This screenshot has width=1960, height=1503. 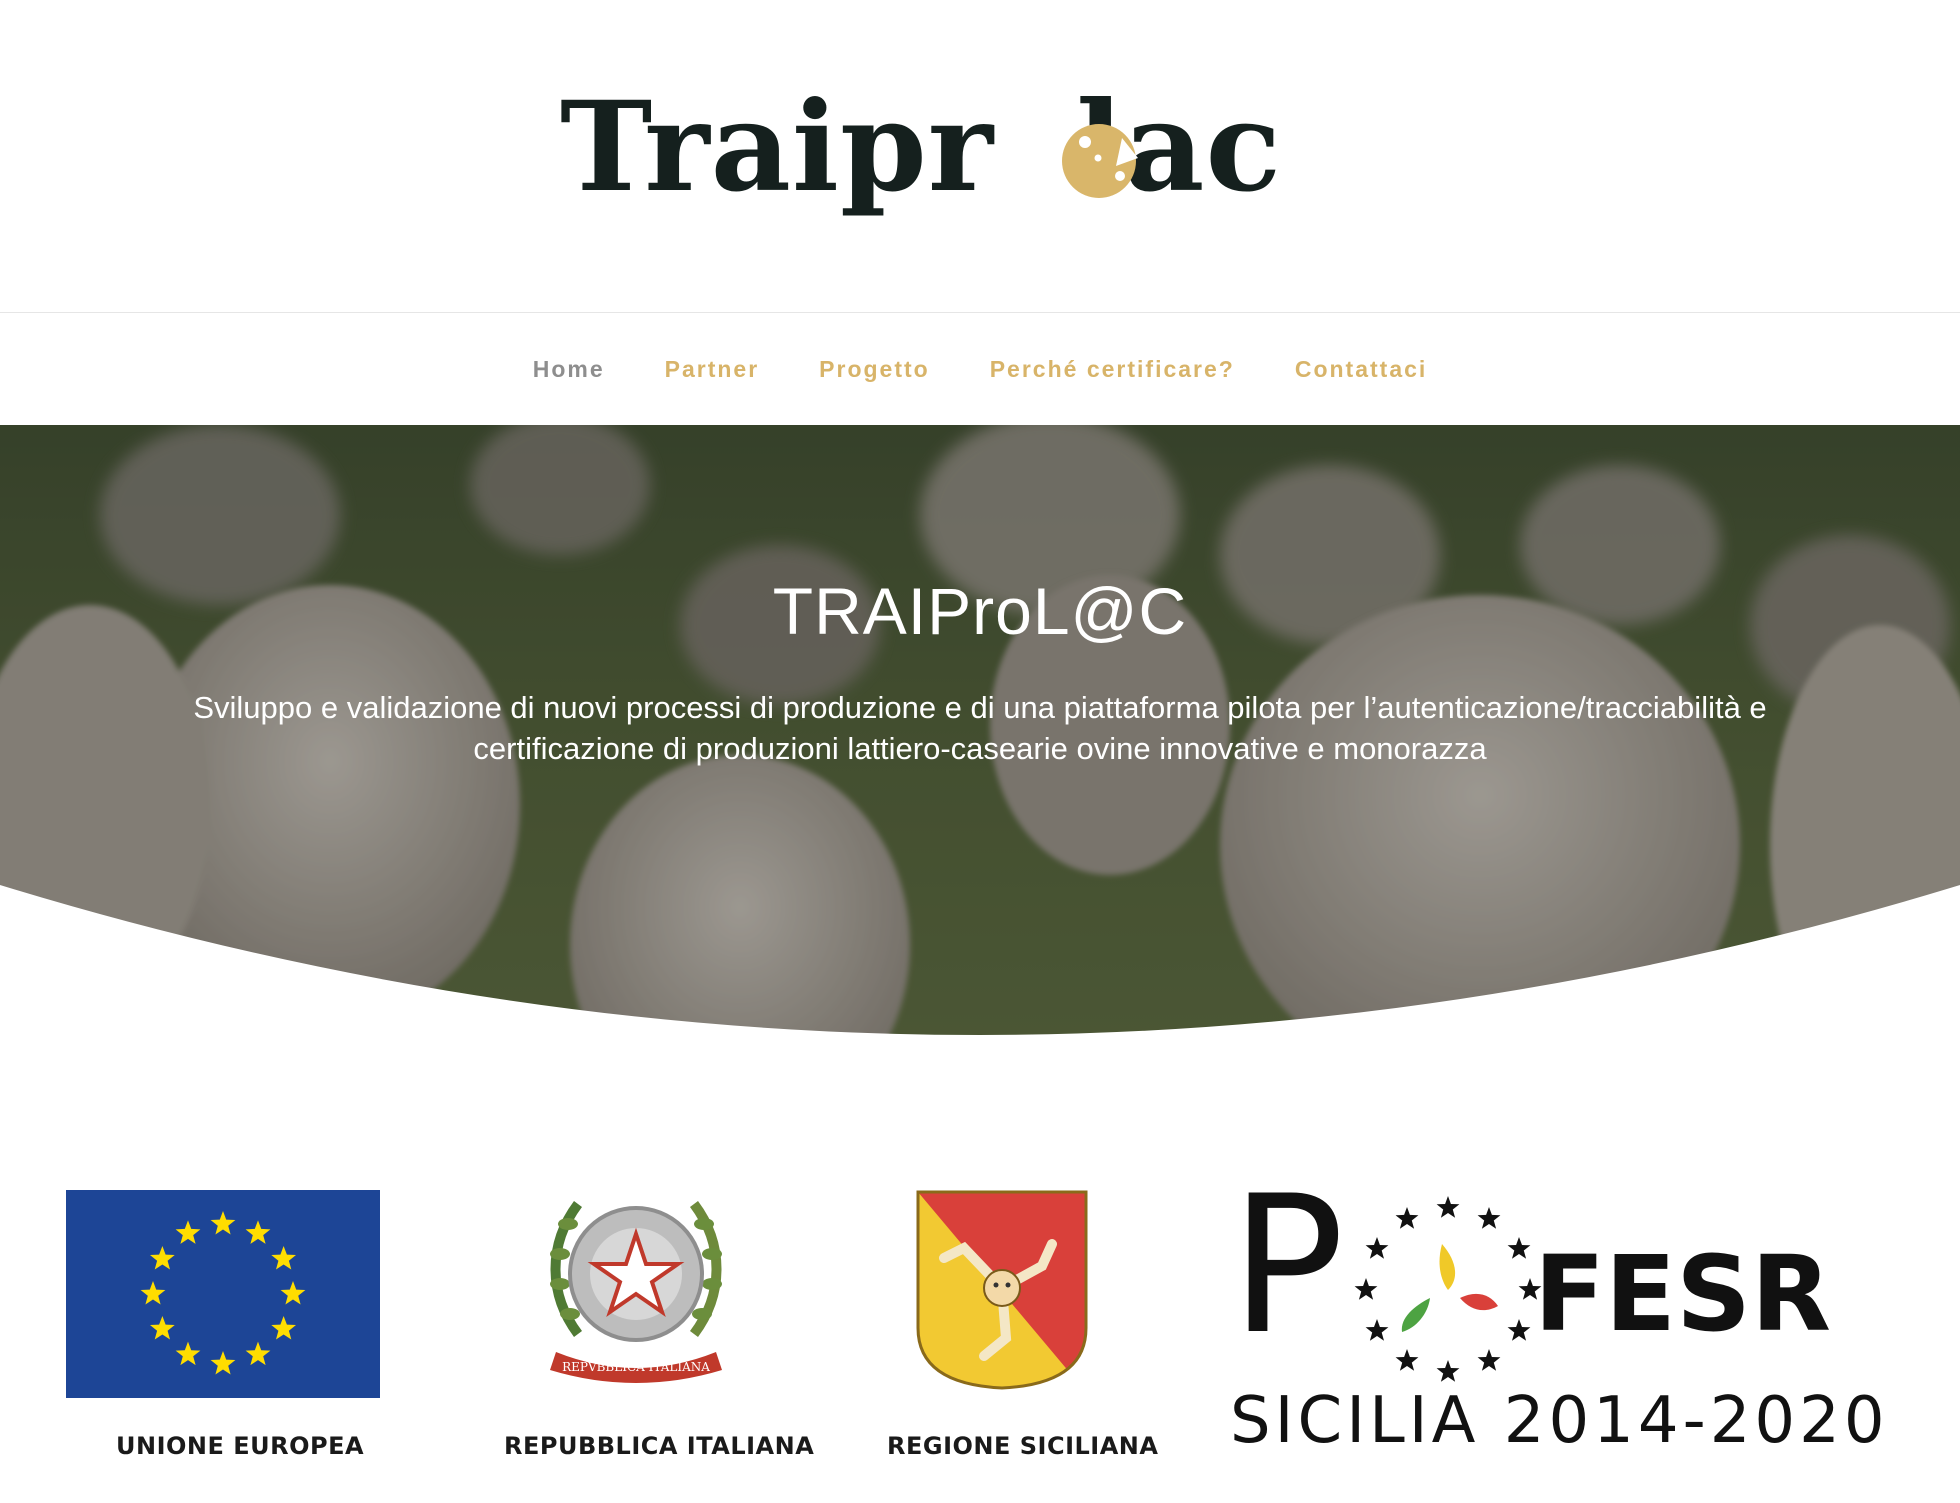 I want to click on eu-flag-logo, so click(x=223, y=1294).